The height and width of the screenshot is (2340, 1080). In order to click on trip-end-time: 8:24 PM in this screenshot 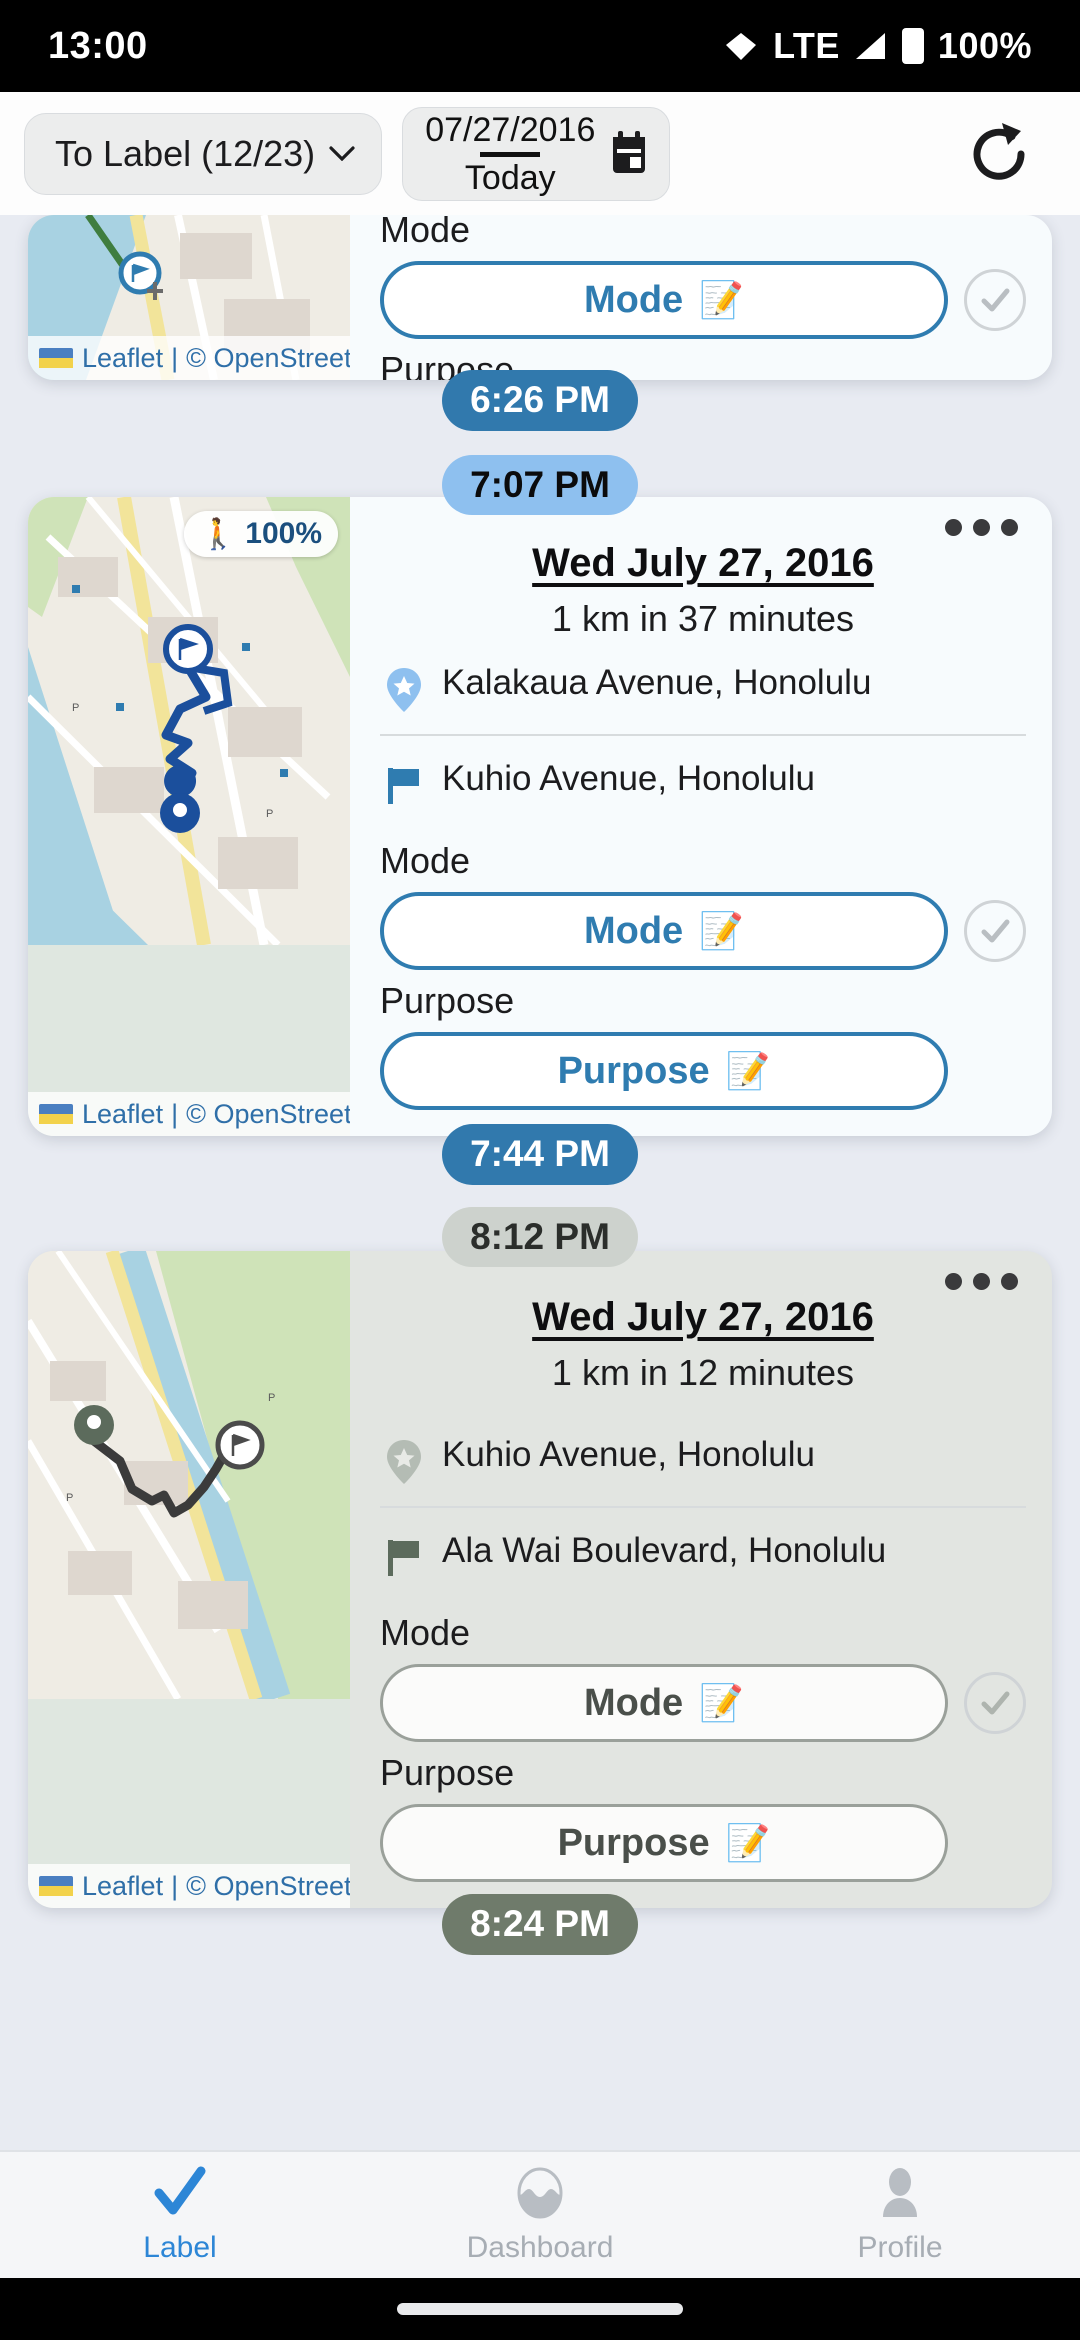, I will do `click(540, 1924)`.